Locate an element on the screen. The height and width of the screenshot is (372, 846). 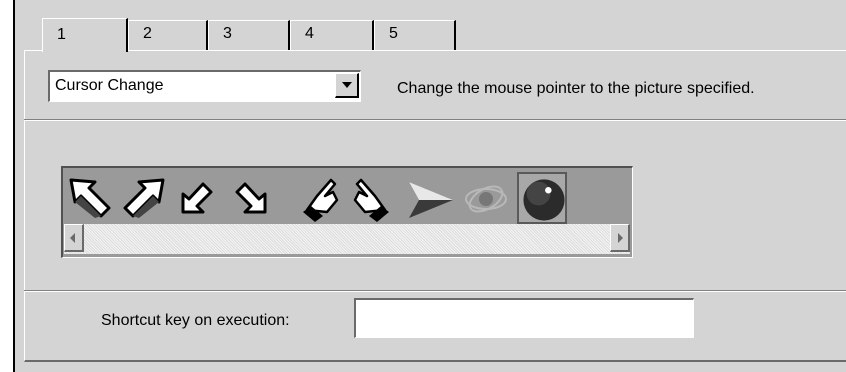
tab-3: 3 is located at coordinates (249, 35).